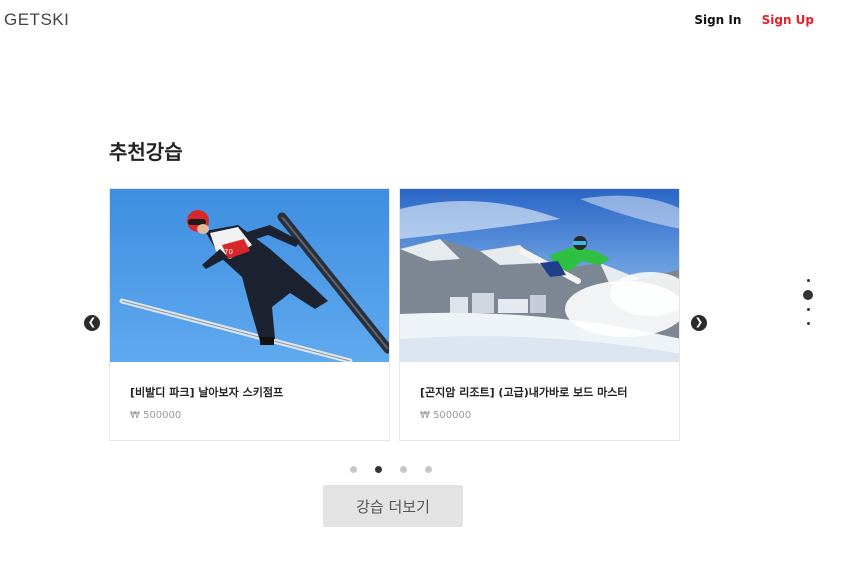 The height and width of the screenshot is (573, 860). What do you see at coordinates (524, 392) in the screenshot?
I see `lesson-card-title: [곤지암 리조트] (고급)내가바로 보드 마스터` at bounding box center [524, 392].